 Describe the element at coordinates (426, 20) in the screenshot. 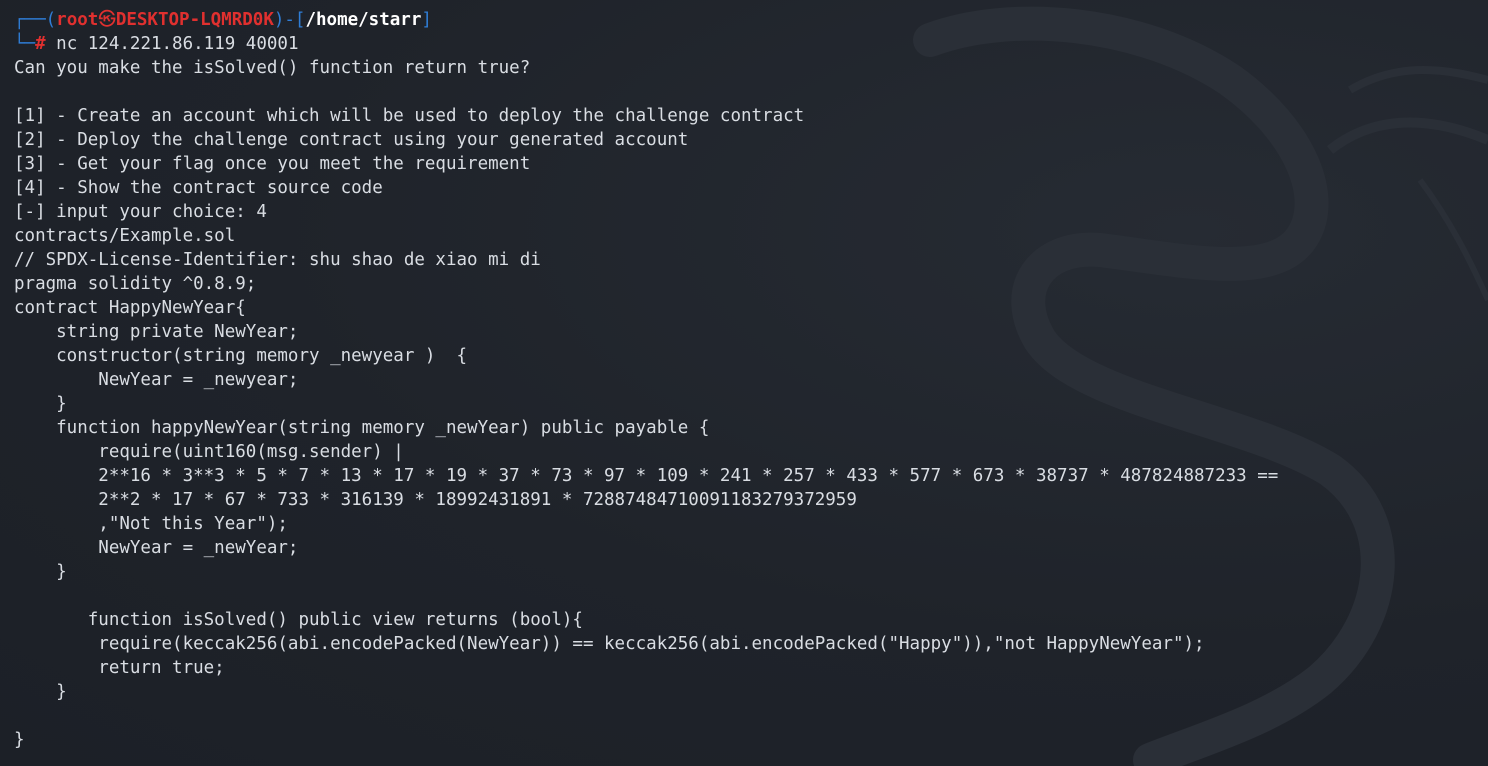

I see `prompt-close: ]` at that location.